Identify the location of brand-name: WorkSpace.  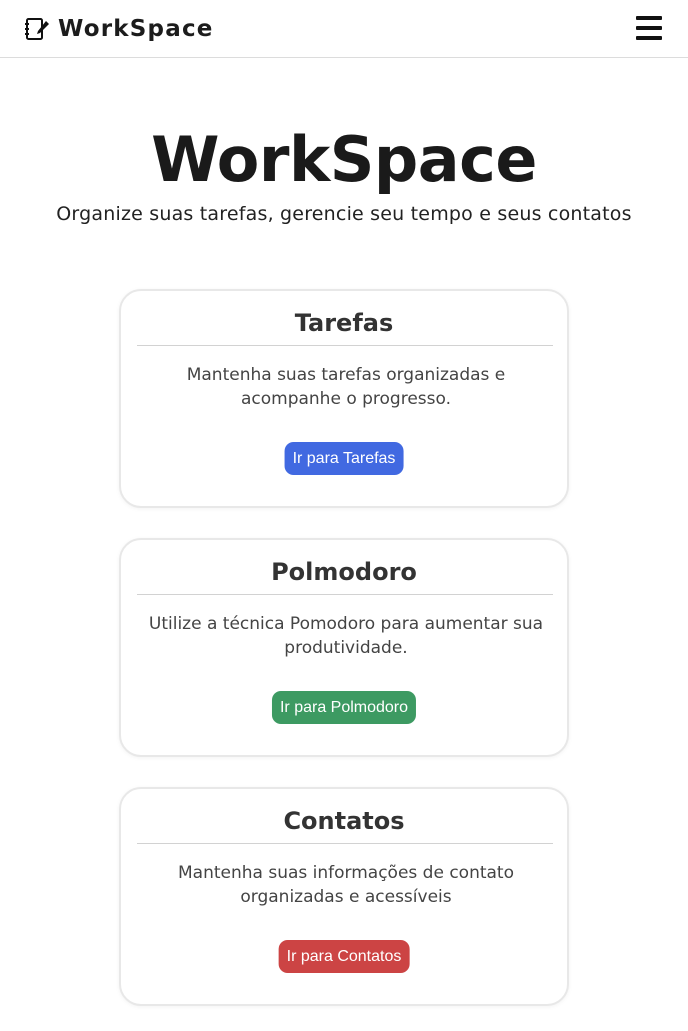
(136, 29).